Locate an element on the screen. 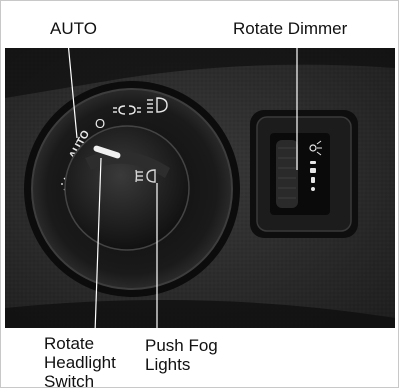  label-push-fog-lights: Push Fog Lights is located at coordinates (181, 355).